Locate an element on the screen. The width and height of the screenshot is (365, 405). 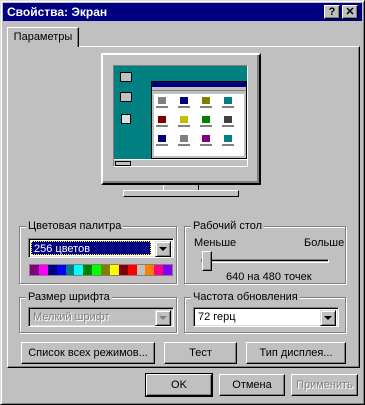
close-button: ✕ is located at coordinates (350, 12).